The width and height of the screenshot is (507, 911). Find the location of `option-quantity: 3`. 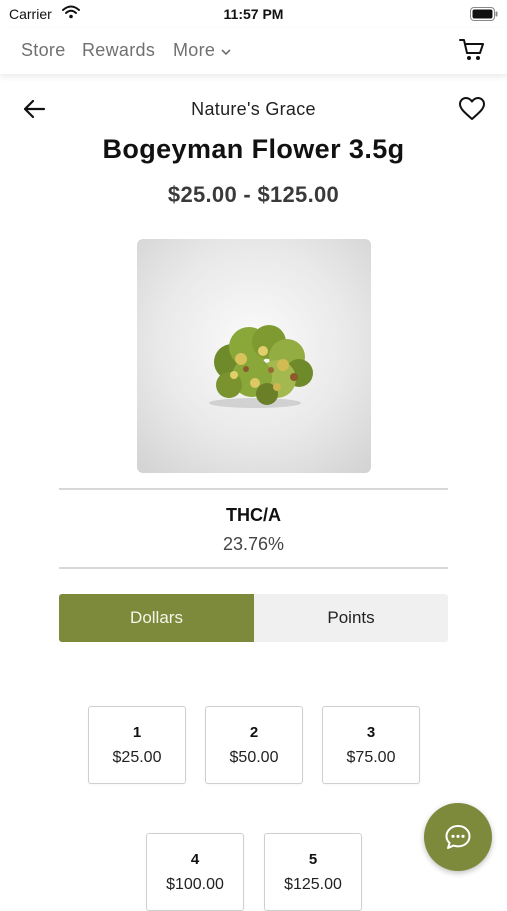

option-quantity: 3 is located at coordinates (371, 732).